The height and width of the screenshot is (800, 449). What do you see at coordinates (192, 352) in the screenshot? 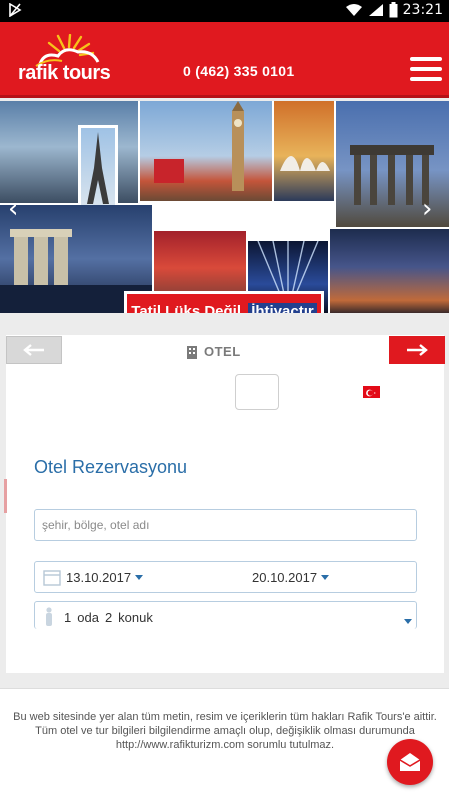
I see `hotel-building-icon` at bounding box center [192, 352].